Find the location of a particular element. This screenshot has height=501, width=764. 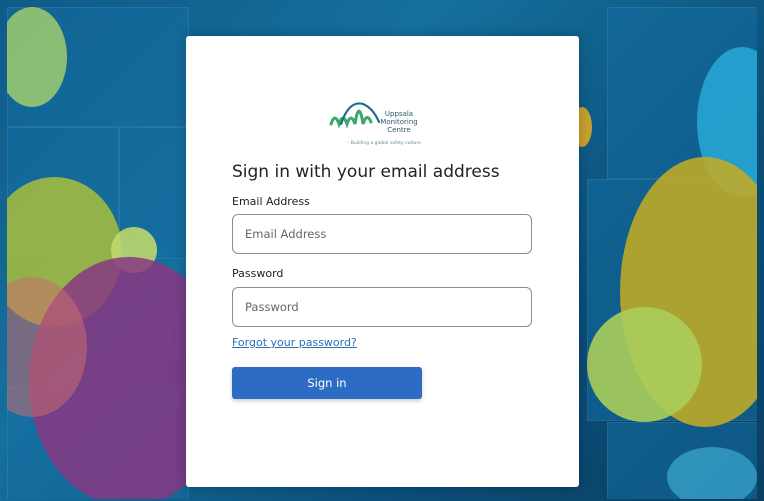

email-label: Email Address is located at coordinates (271, 201).